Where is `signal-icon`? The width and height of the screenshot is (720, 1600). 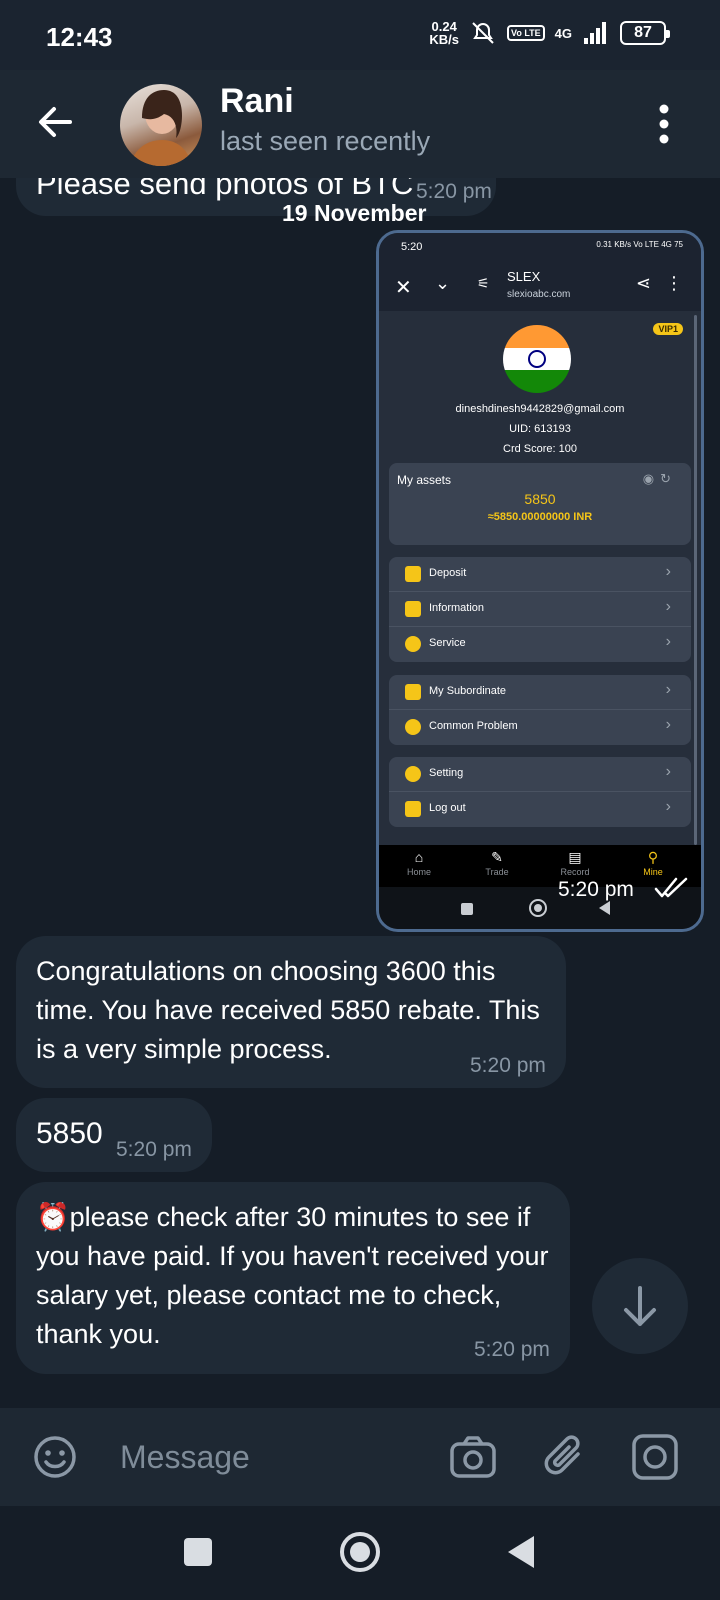
signal-icon is located at coordinates (595, 33).